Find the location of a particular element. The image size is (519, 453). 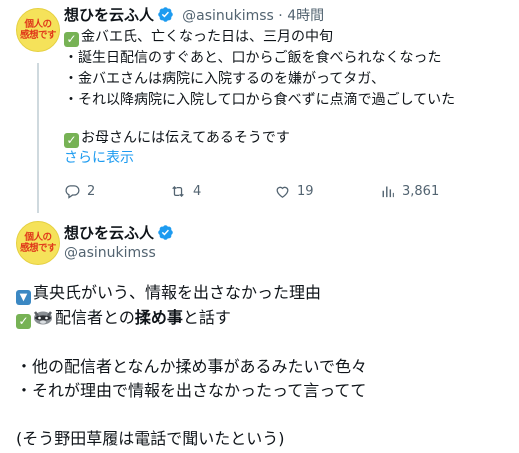

tweet-line: ・誕生日配信のすぐあと、口からご飯を食べられなくなった is located at coordinates (253, 58).